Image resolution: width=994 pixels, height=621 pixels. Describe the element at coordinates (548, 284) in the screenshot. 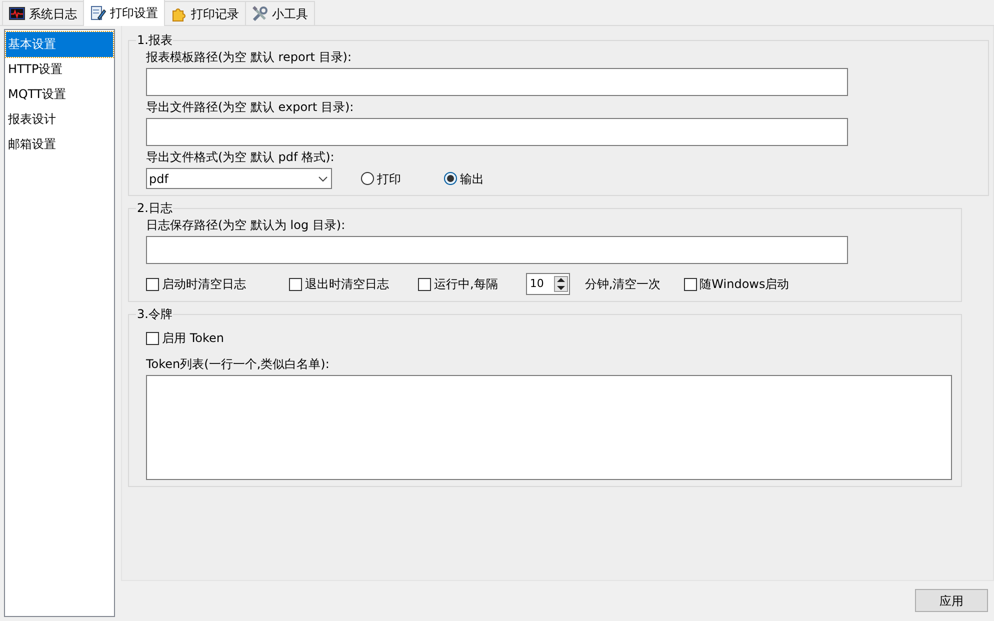

I see `number-spinner: 10` at that location.